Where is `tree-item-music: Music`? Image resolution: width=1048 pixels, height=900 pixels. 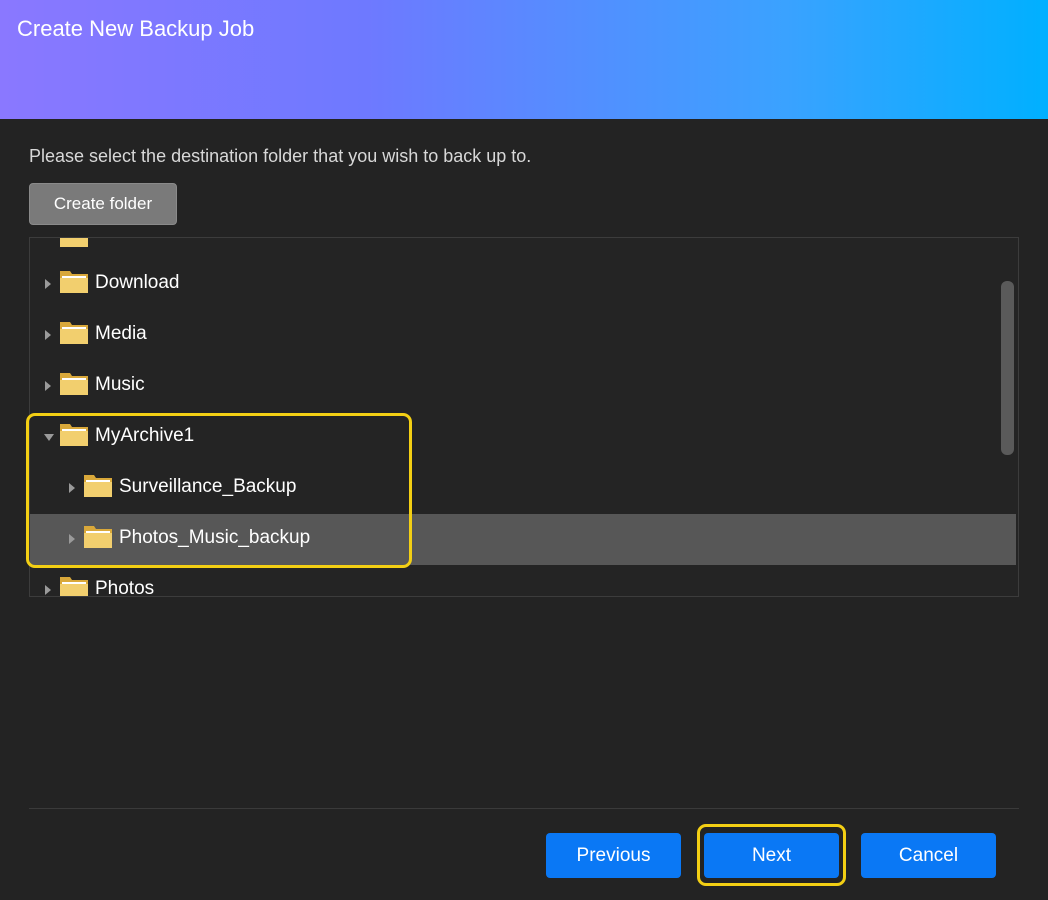 tree-item-music: Music is located at coordinates (523, 386).